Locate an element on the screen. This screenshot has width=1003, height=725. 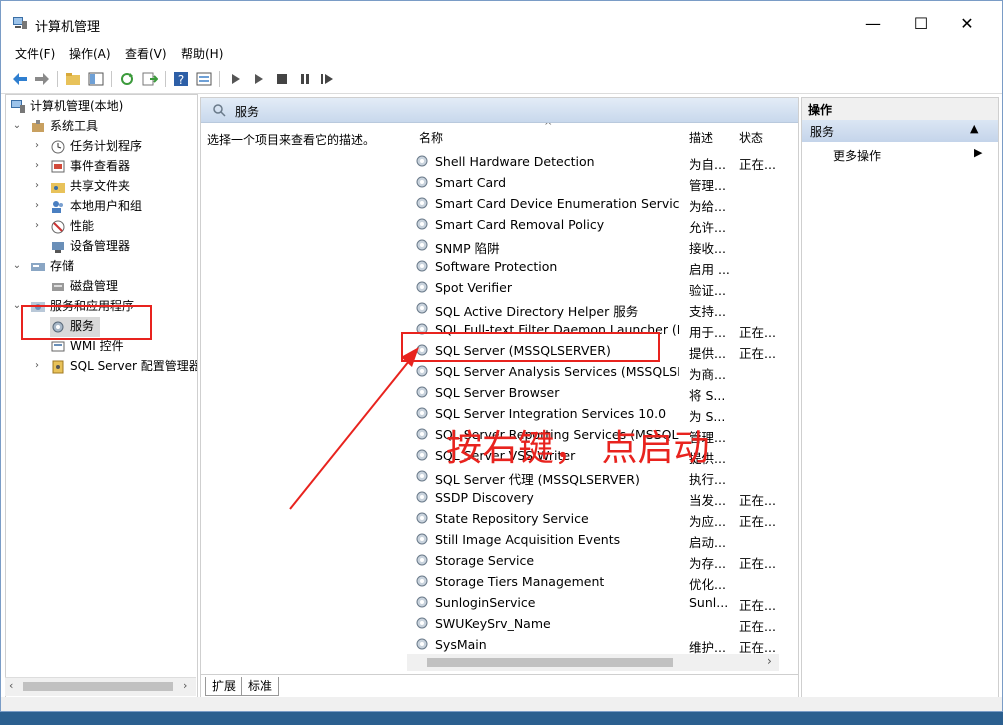
annotation-text: 按右键， 点启动 is located at coordinates (578, 448).